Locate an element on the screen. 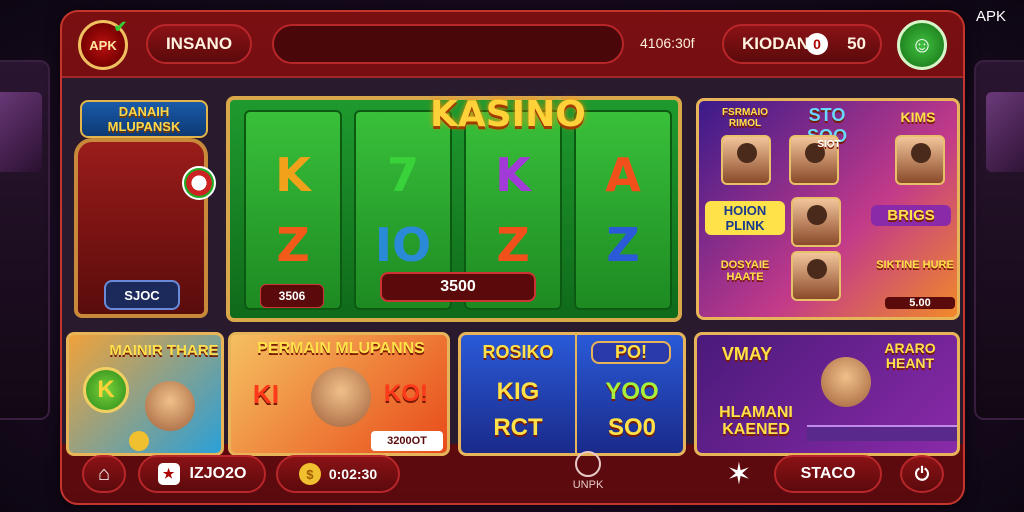 The height and width of the screenshot is (512, 1024). balance-pill: KIODAN 0 50 is located at coordinates (802, 44).